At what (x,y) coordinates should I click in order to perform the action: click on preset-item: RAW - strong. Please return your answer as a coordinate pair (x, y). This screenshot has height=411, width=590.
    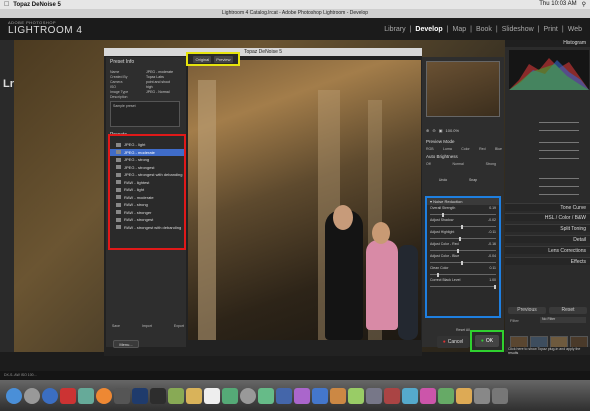
    Looking at the image, I should click on (147, 205).